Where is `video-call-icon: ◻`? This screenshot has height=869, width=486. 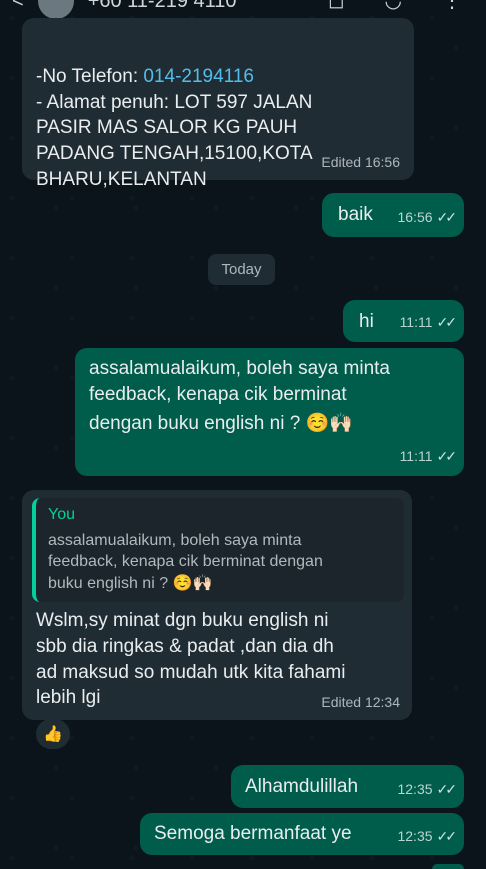 video-call-icon: ◻ is located at coordinates (336, 6).